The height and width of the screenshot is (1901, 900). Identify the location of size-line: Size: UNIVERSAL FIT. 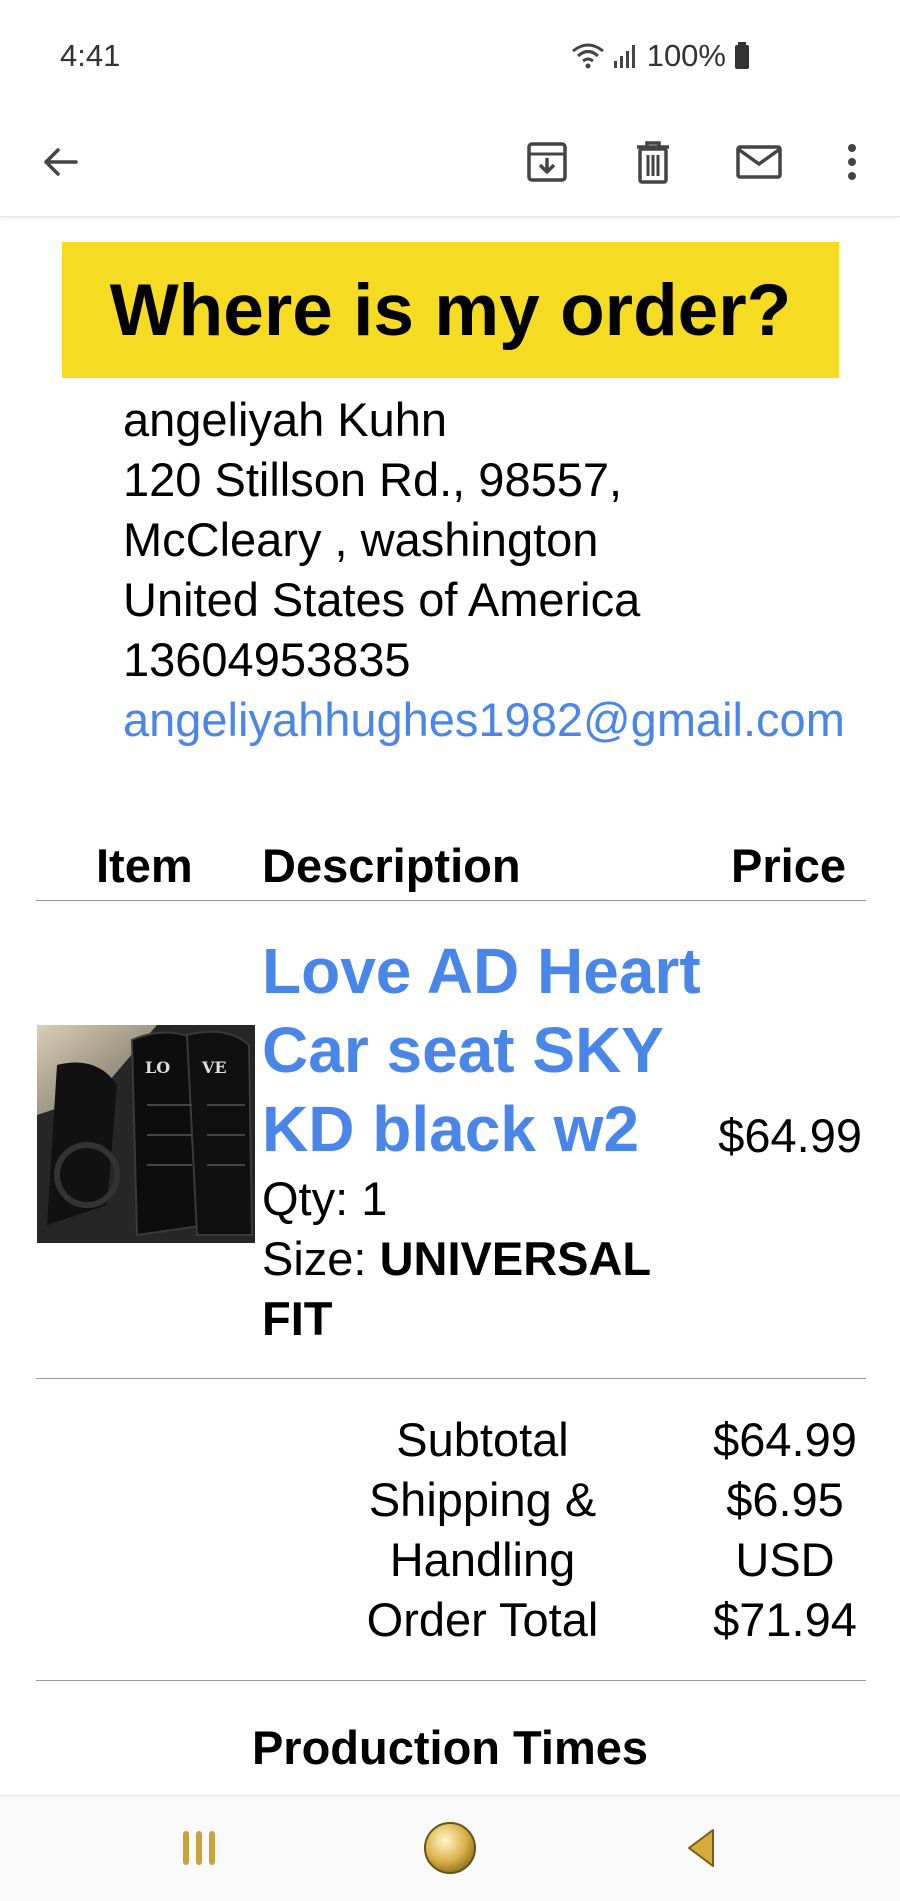
(497, 1289).